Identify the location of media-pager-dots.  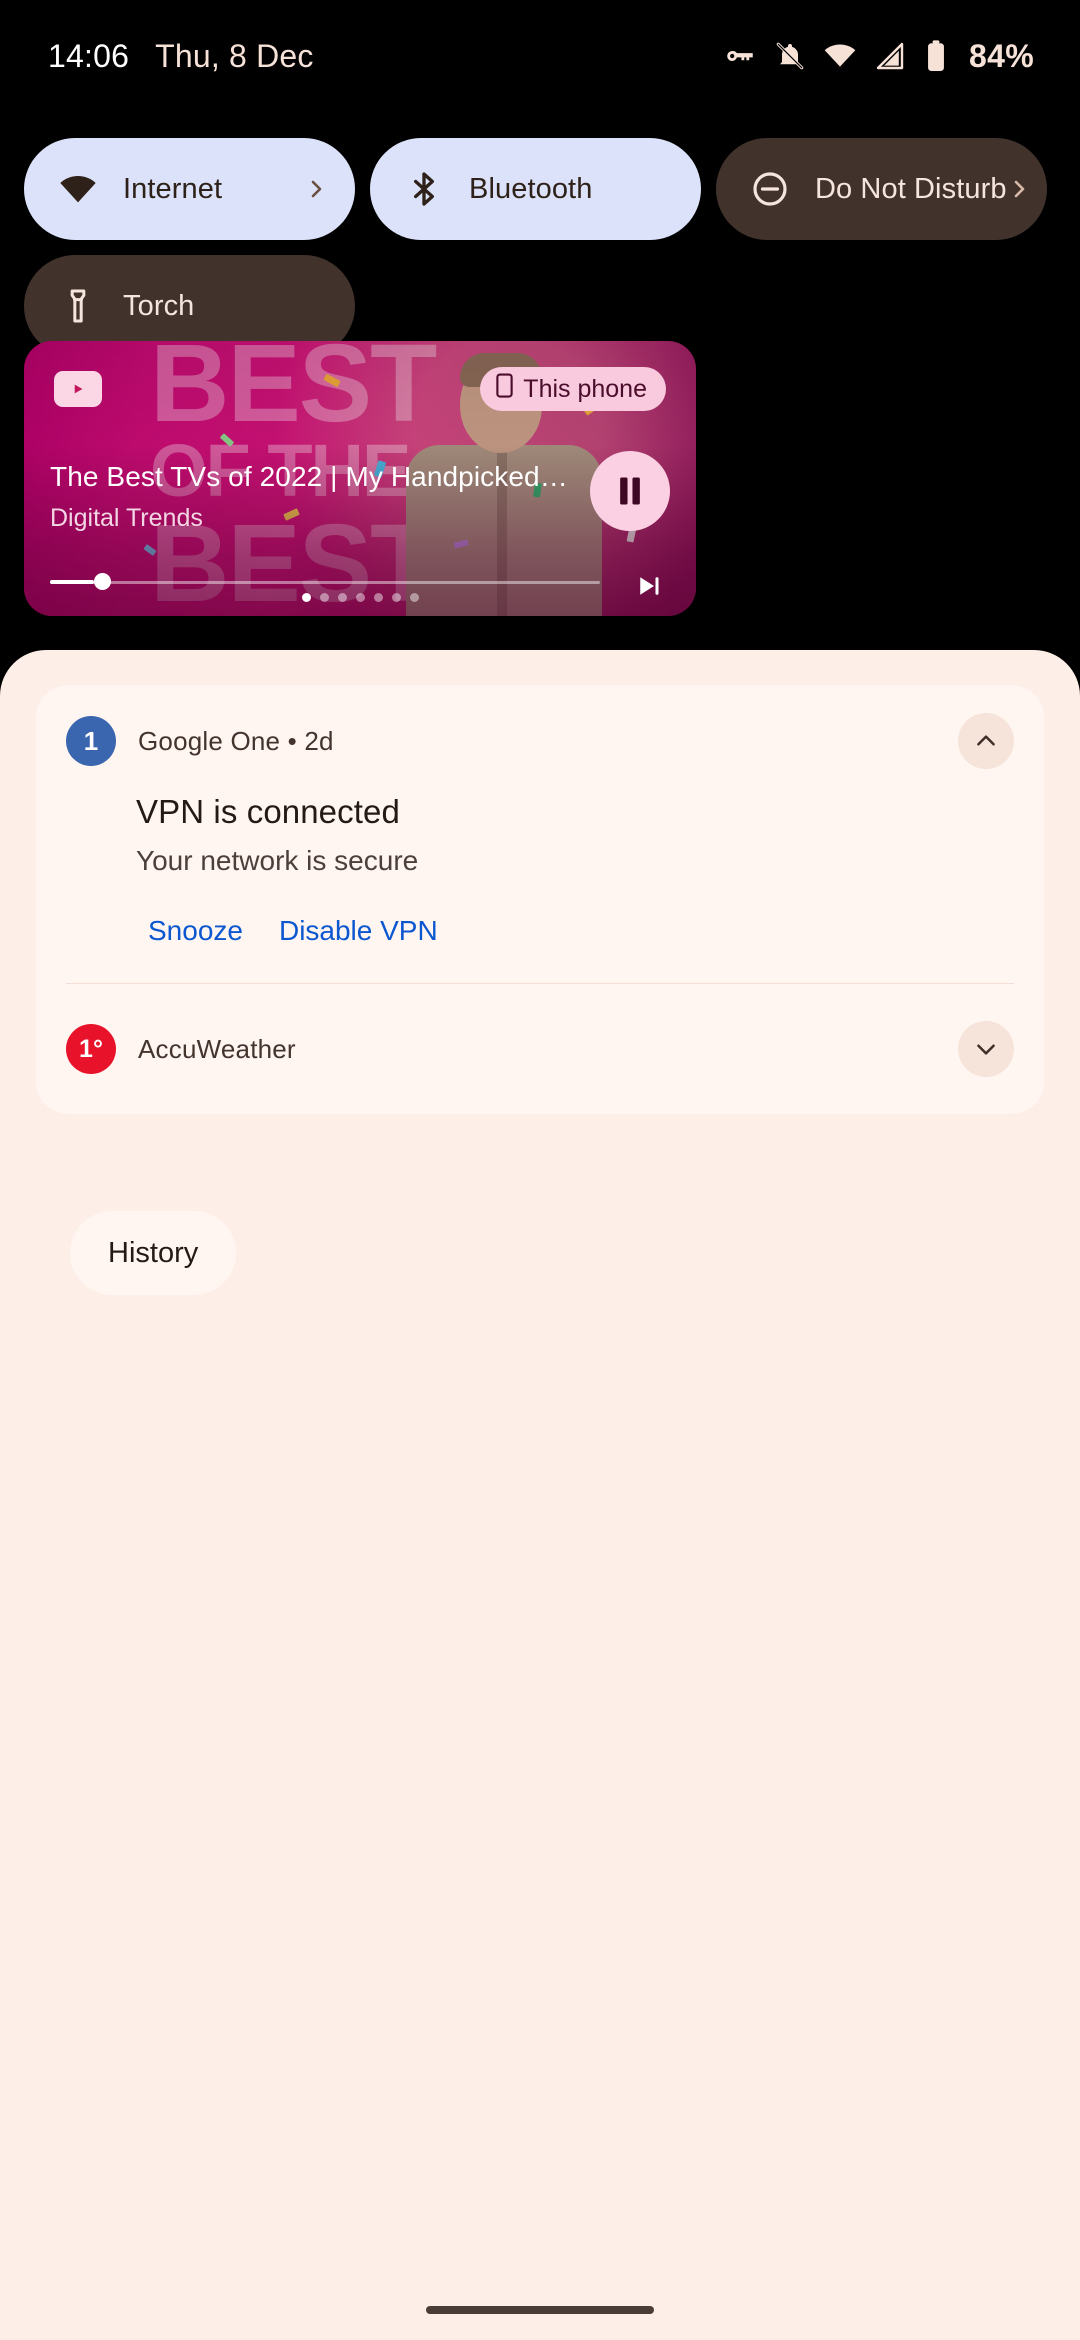
(360, 597).